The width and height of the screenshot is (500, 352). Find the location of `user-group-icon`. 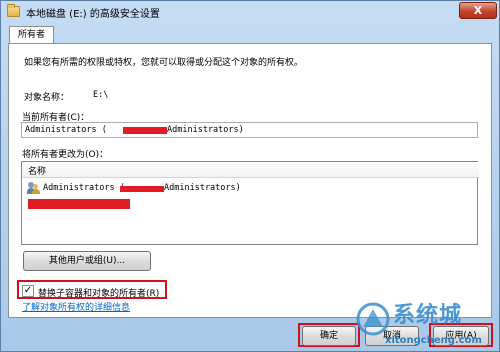

user-group-icon is located at coordinates (33, 188).